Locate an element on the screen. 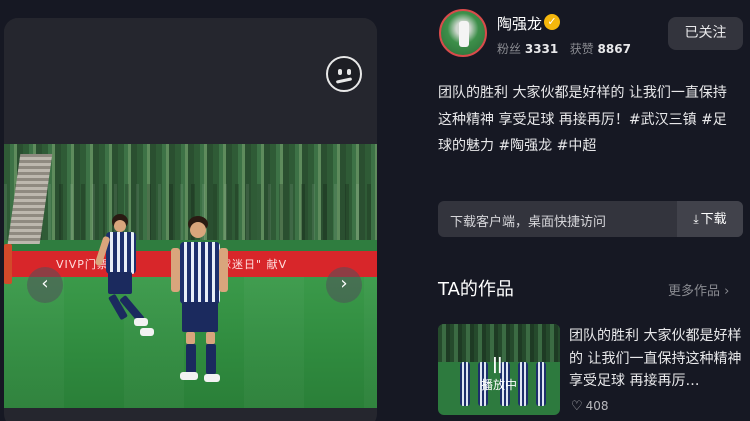 This screenshot has width=750, height=421. download-arrow-icon: ⤓ is located at coordinates (696, 219).